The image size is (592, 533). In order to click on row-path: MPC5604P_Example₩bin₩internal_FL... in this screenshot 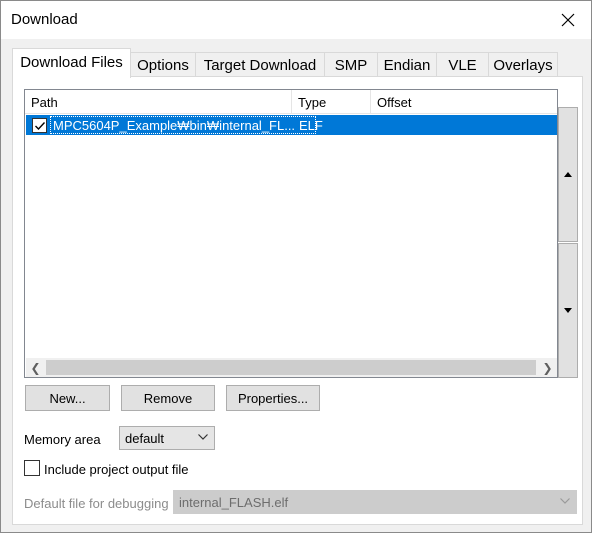, I will do `click(174, 125)`.